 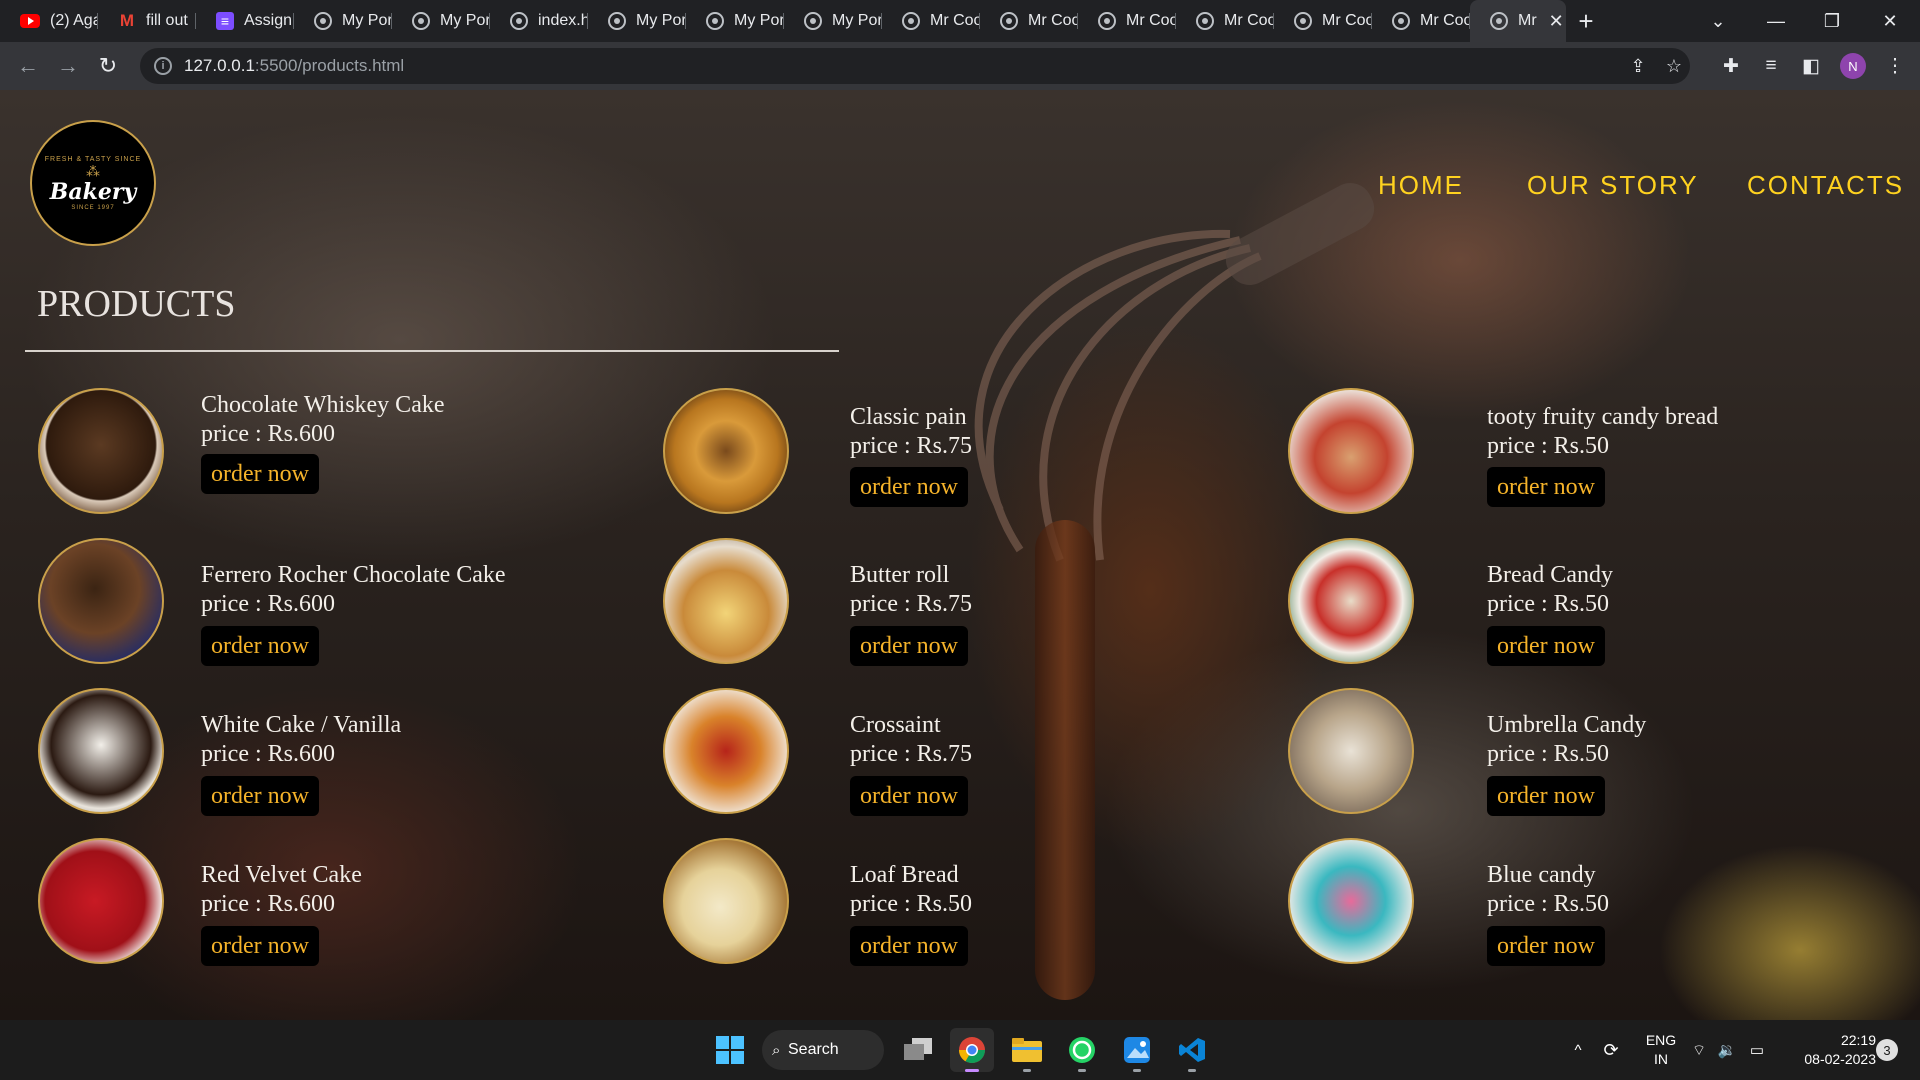 I want to click on browser-tab: index.h, so click(x=539, y=21).